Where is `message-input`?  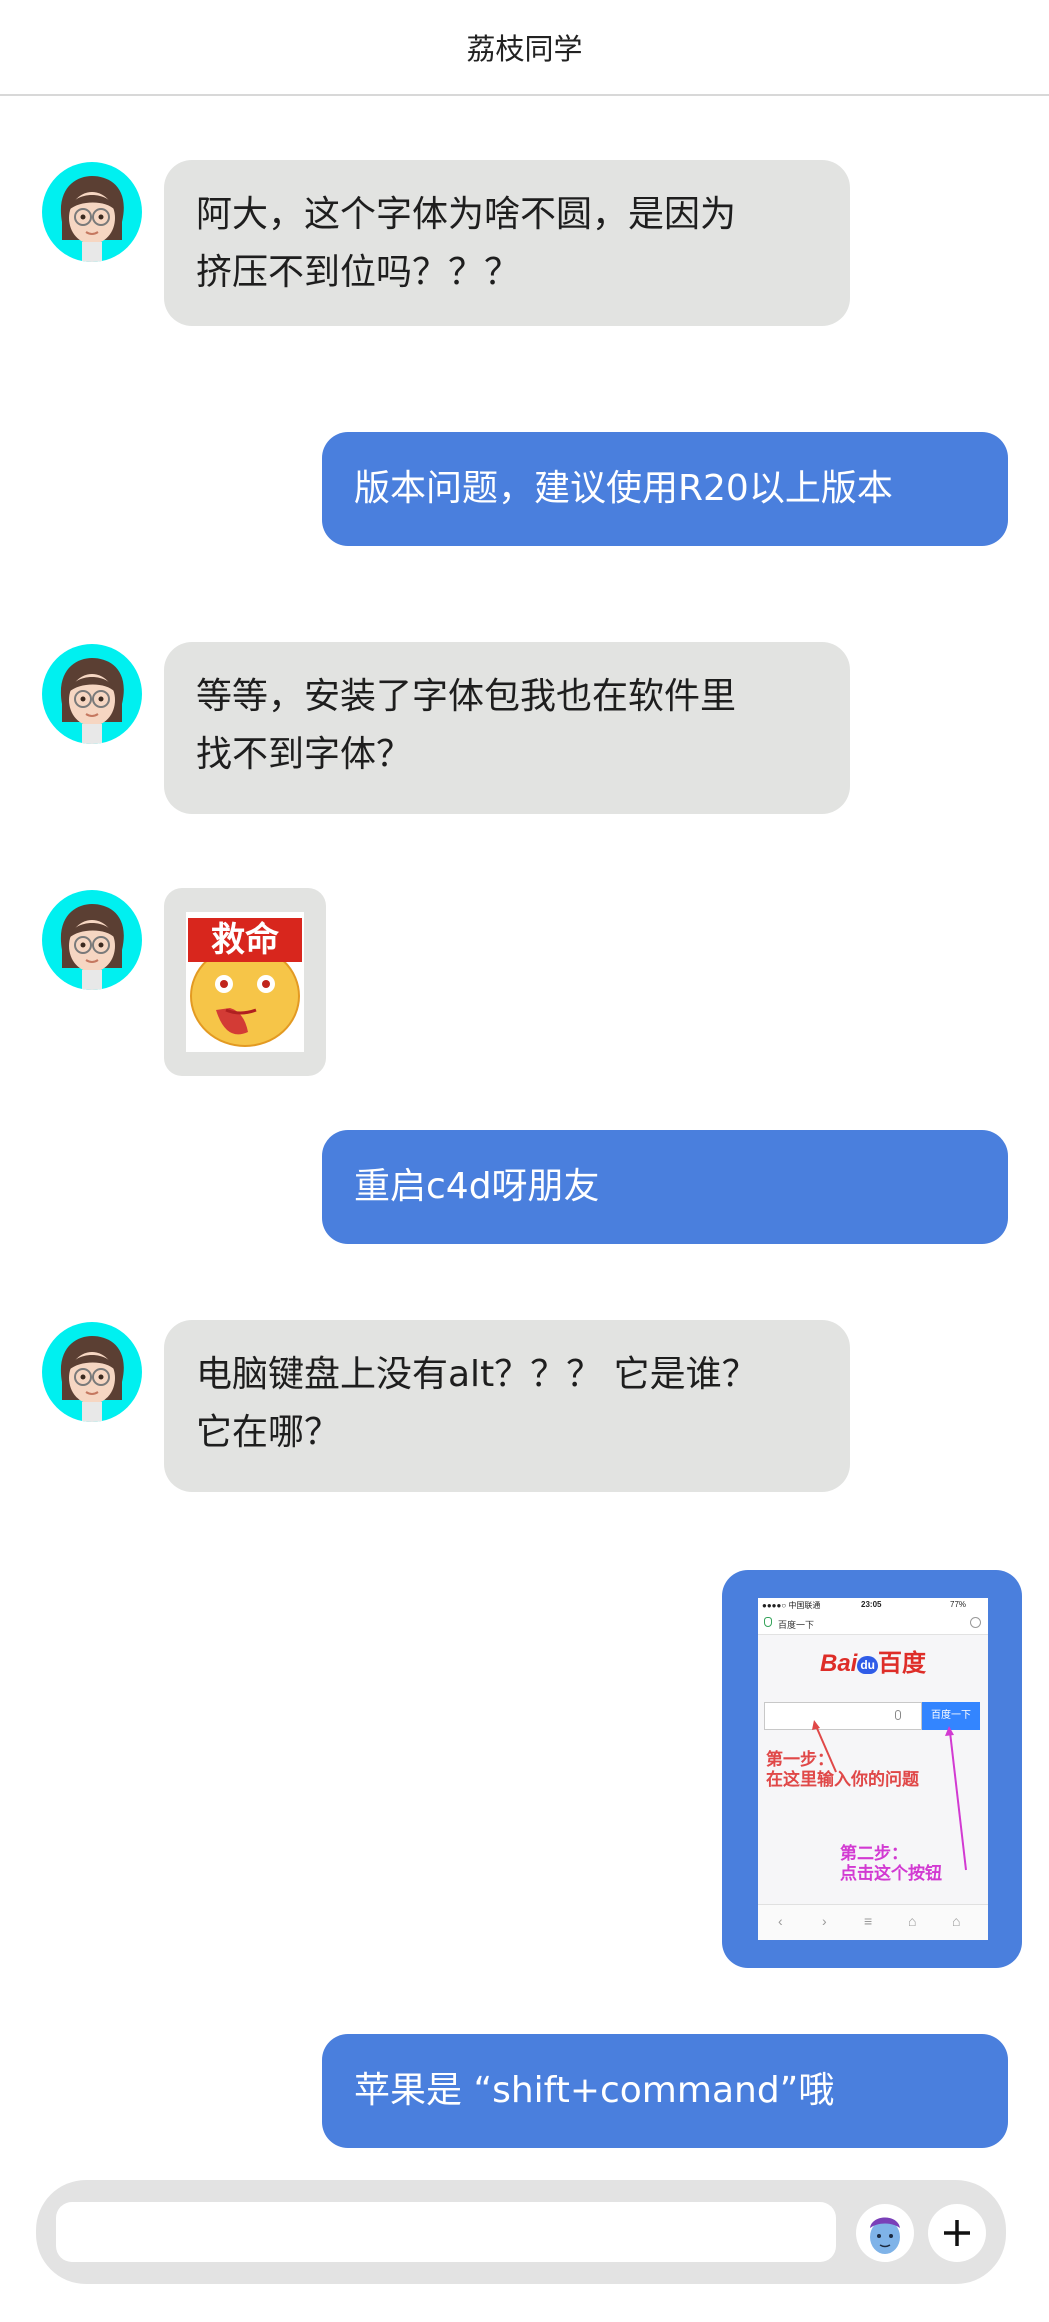 message-input is located at coordinates (446, 2232).